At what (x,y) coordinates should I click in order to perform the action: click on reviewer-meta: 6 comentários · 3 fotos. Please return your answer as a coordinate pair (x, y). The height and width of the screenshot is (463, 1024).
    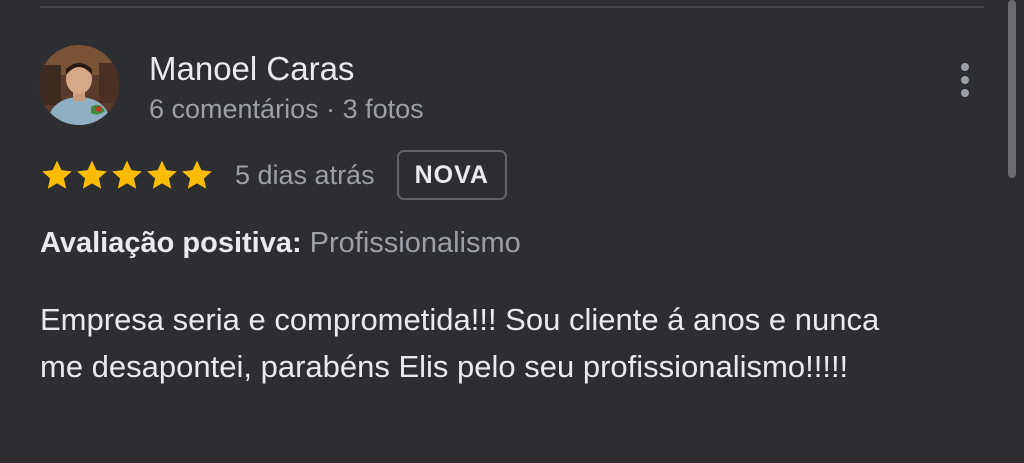
    Looking at the image, I should click on (286, 109).